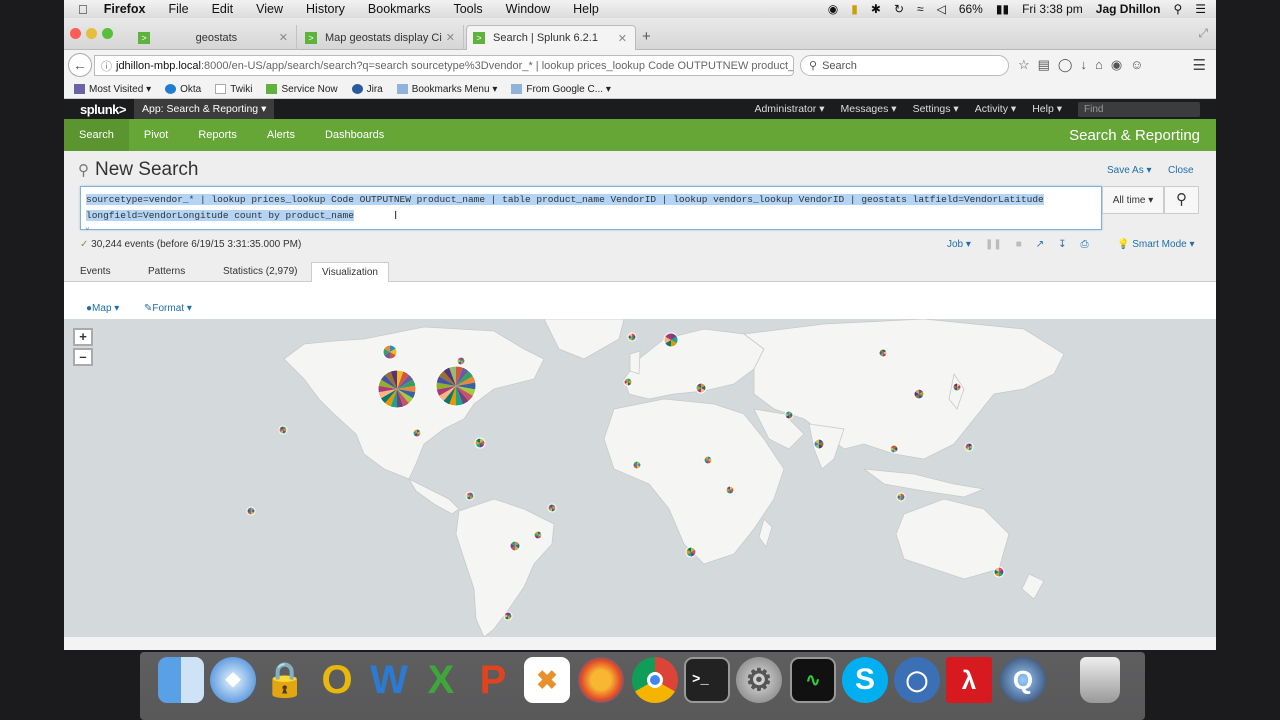 This screenshot has height=720, width=1280. Describe the element at coordinates (1156, 244) in the screenshot. I see `search-mode-menu: 💡 Smart Mode ▾` at that location.